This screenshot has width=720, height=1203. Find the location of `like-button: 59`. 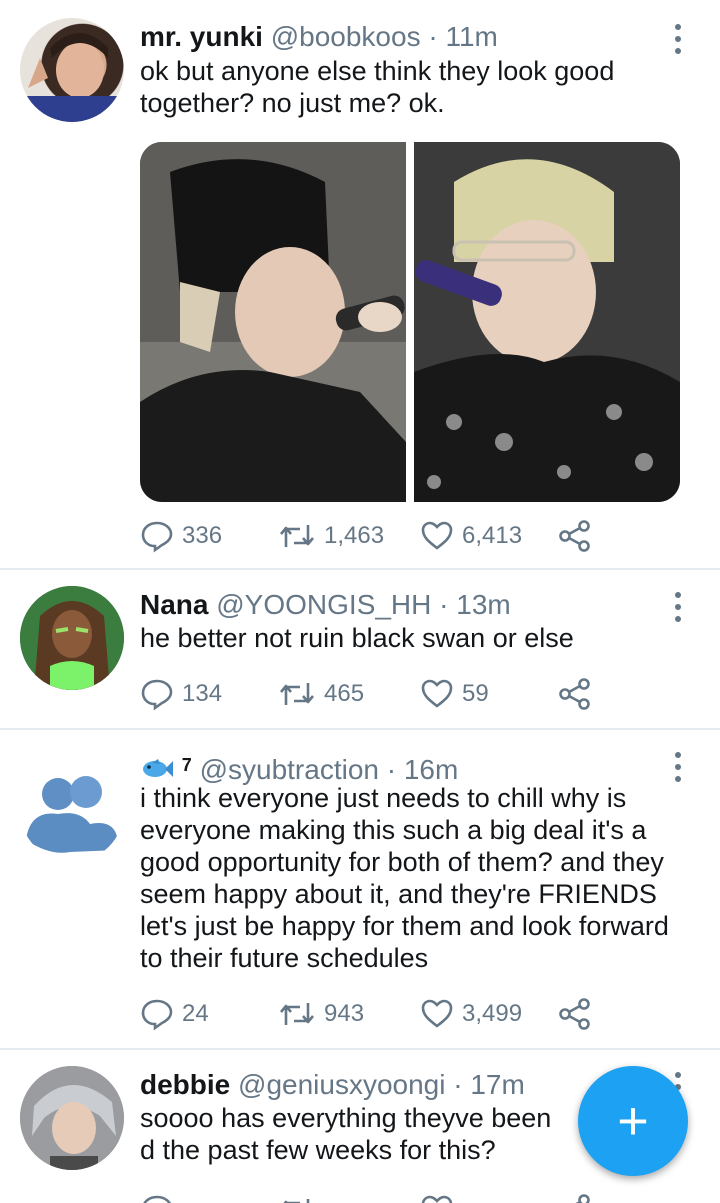

like-button: 59 is located at coordinates (454, 694).